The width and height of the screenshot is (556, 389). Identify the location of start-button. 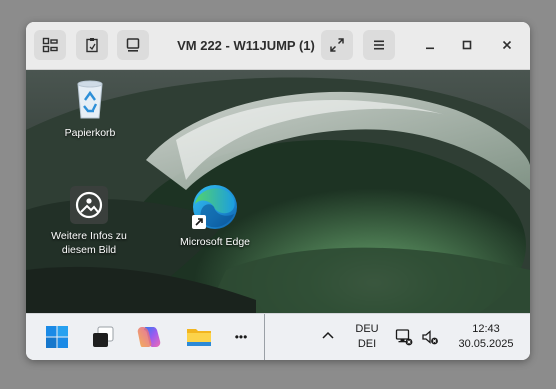
(57, 337).